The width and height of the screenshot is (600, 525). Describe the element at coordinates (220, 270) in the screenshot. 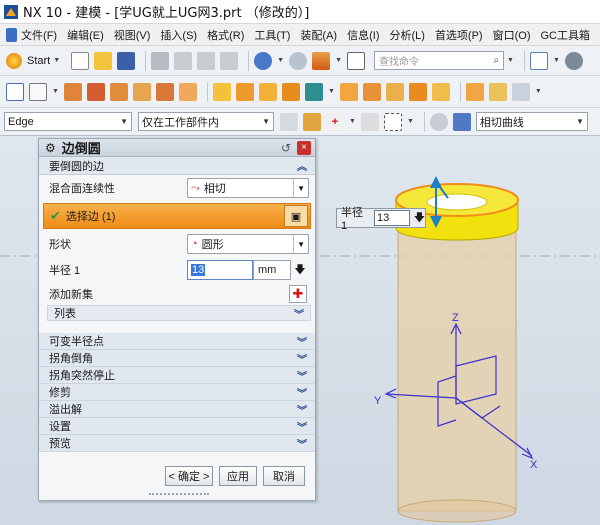

I see `radius-input: 13` at that location.